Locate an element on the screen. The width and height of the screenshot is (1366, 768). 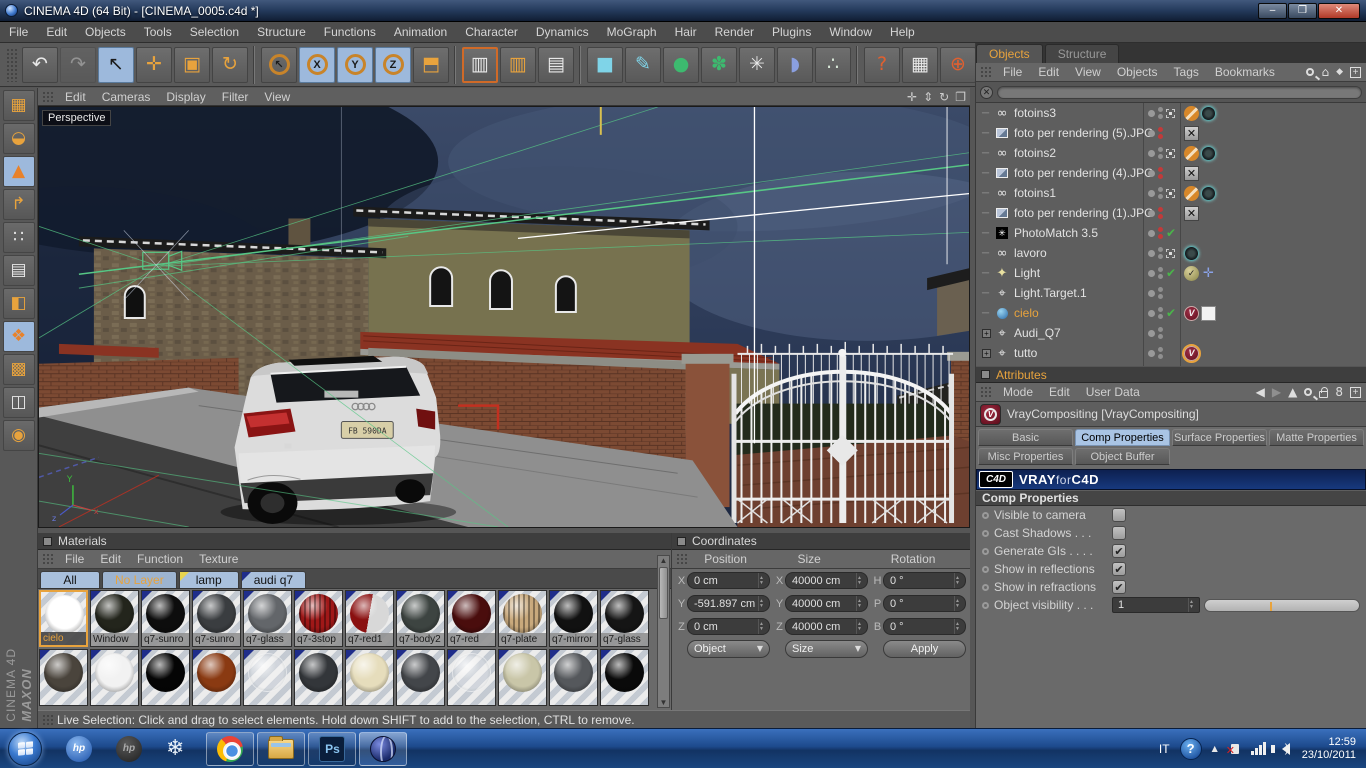
materials-menu-edit: Edit is located at coordinates (110, 559).